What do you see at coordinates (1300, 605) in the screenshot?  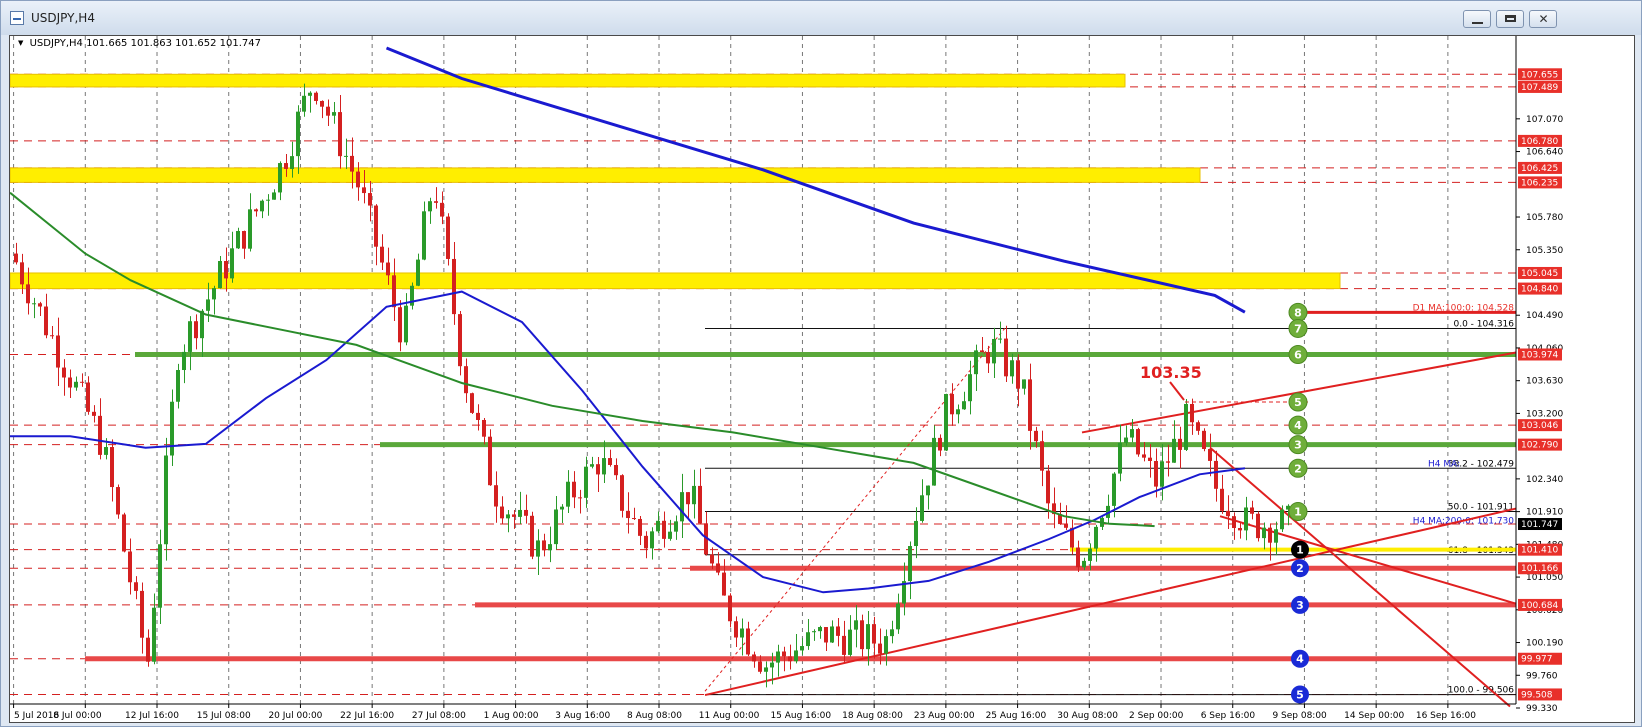 I see `blue-level-marker-label: 3` at bounding box center [1300, 605].